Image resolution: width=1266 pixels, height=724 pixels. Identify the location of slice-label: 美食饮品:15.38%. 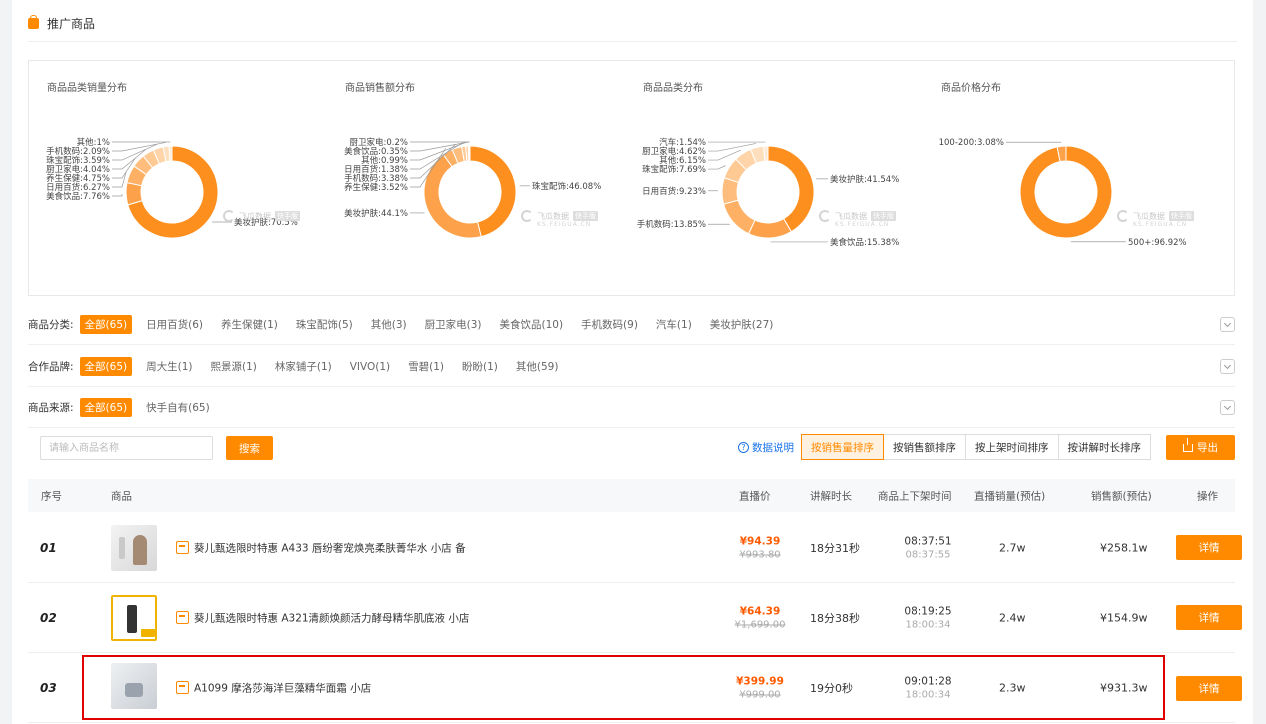
(864, 242).